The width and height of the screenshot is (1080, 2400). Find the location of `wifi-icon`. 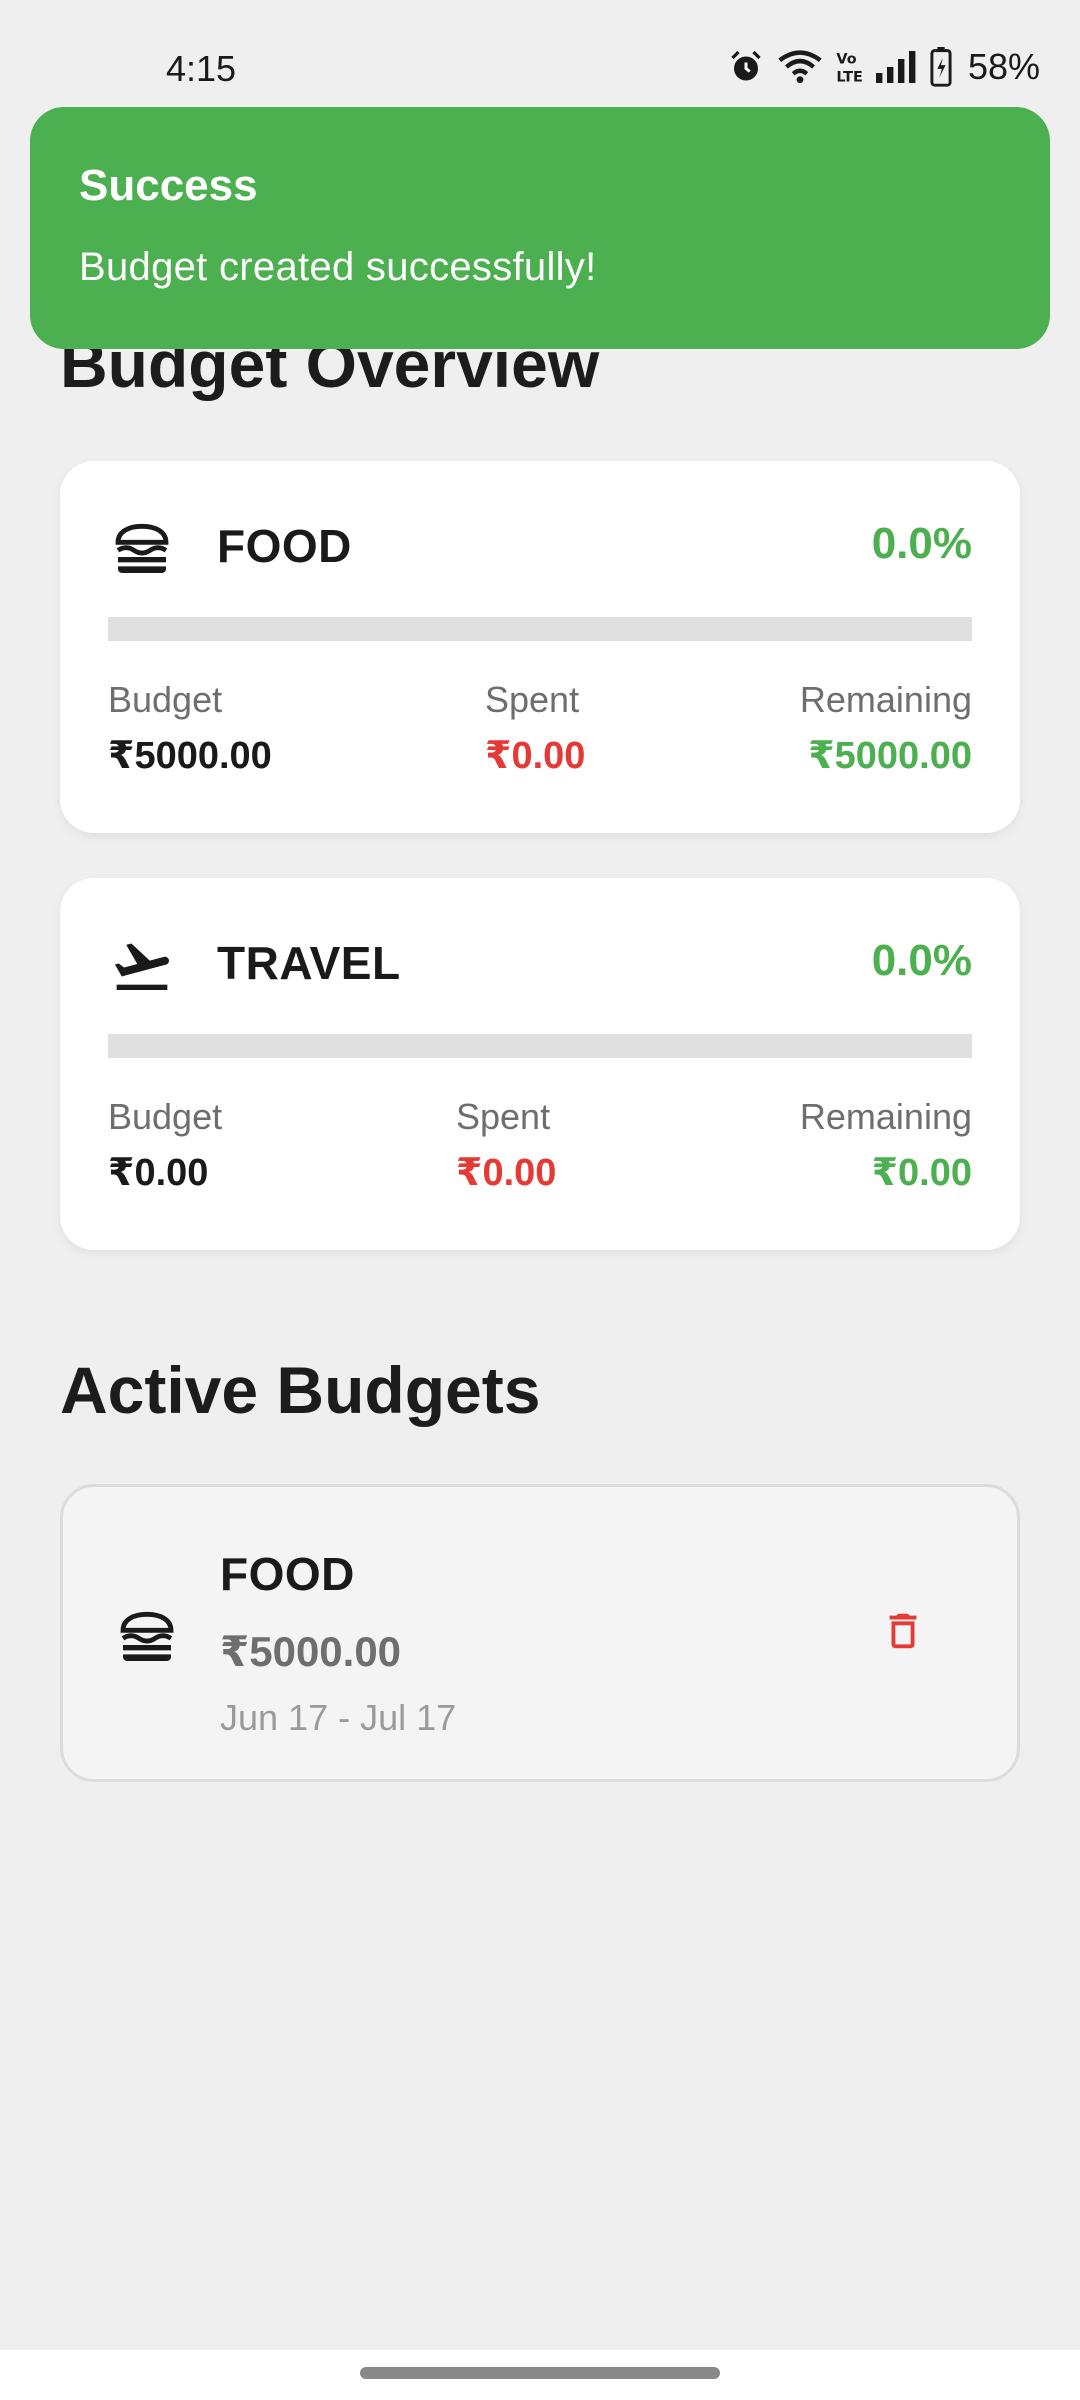

wifi-icon is located at coordinates (800, 67).